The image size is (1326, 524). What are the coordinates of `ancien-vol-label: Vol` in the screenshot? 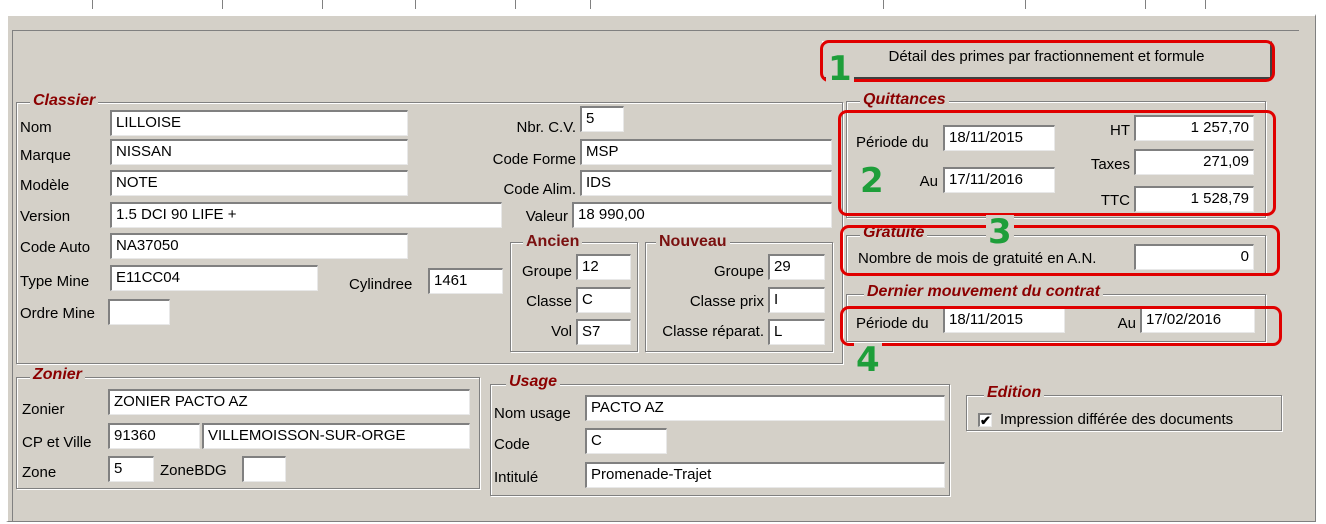 It's located at (561, 331).